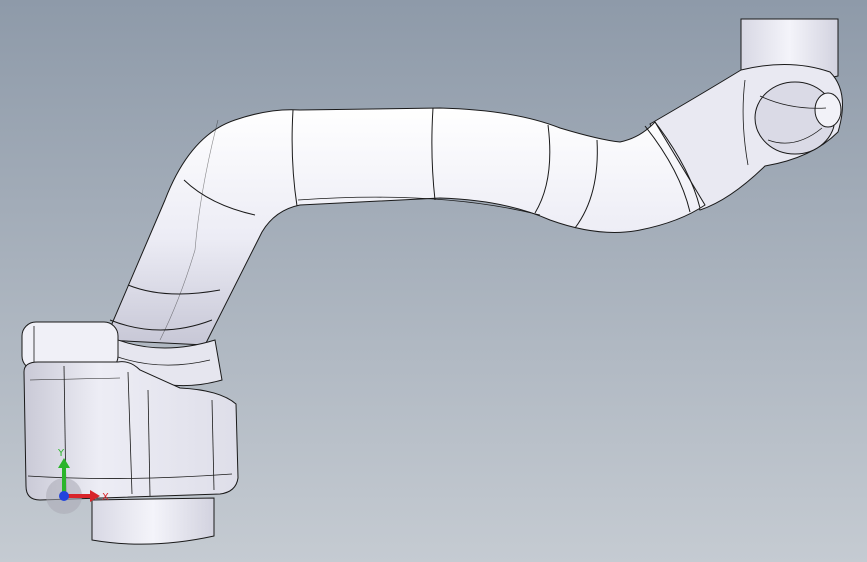  I want to click on x-axis-label: X, so click(105, 497).